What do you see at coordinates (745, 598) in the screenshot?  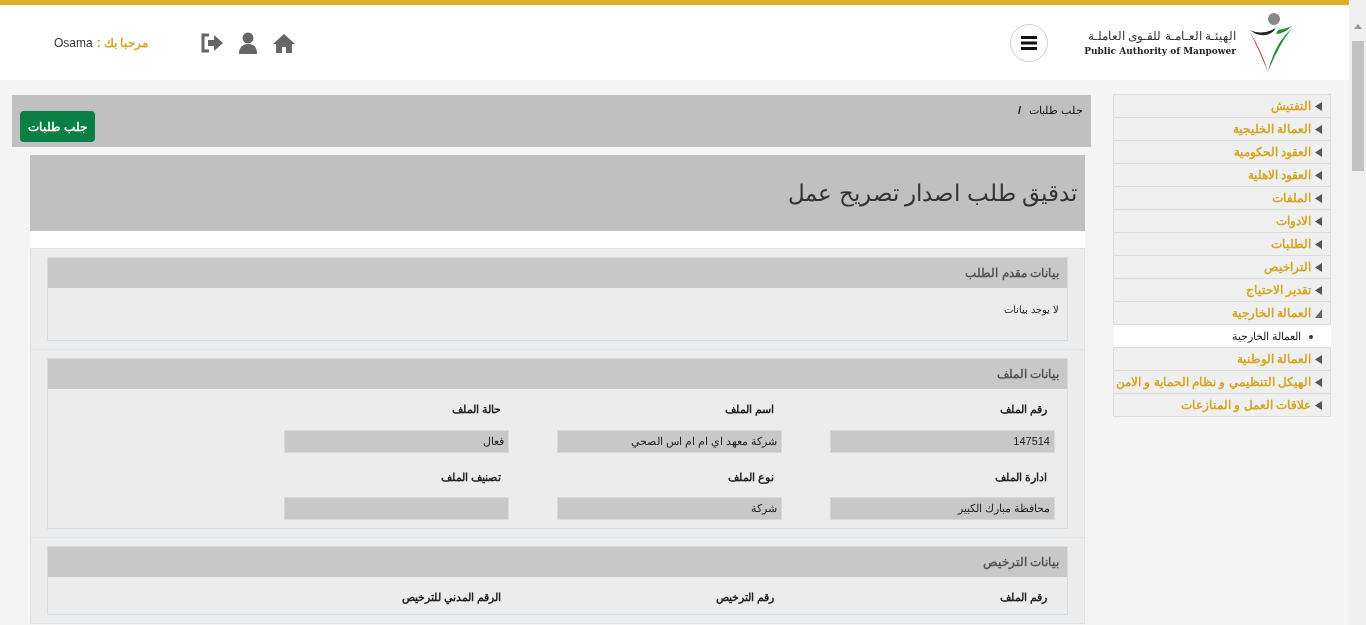 I see `field-label: رقم الترخيص` at bounding box center [745, 598].